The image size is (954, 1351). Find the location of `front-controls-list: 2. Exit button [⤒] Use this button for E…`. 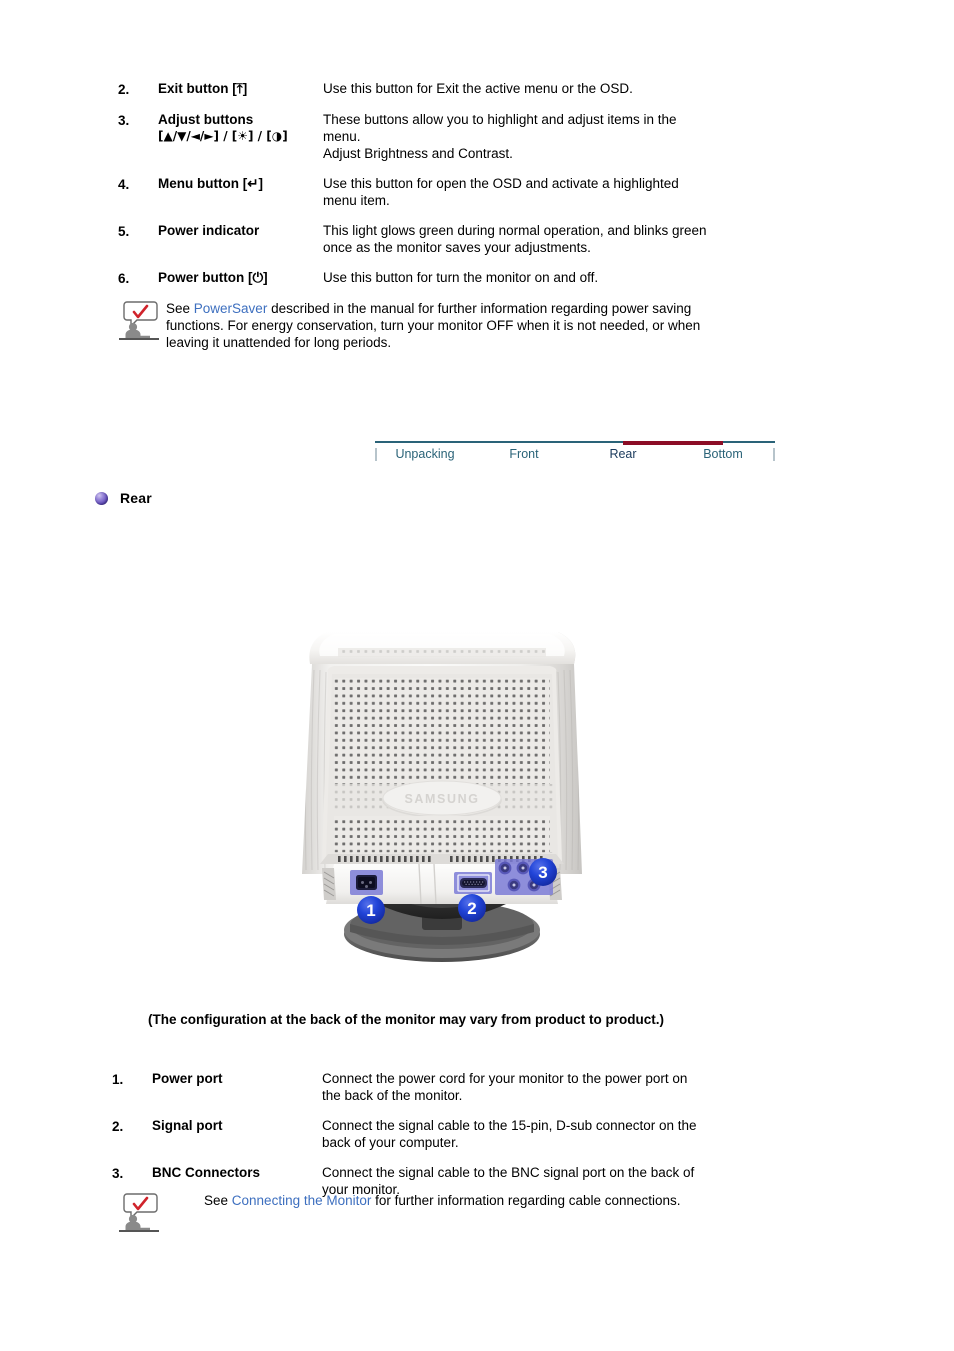

front-controls-list: 2. Exit button [⤒] Use this button for E… is located at coordinates (468, 190).